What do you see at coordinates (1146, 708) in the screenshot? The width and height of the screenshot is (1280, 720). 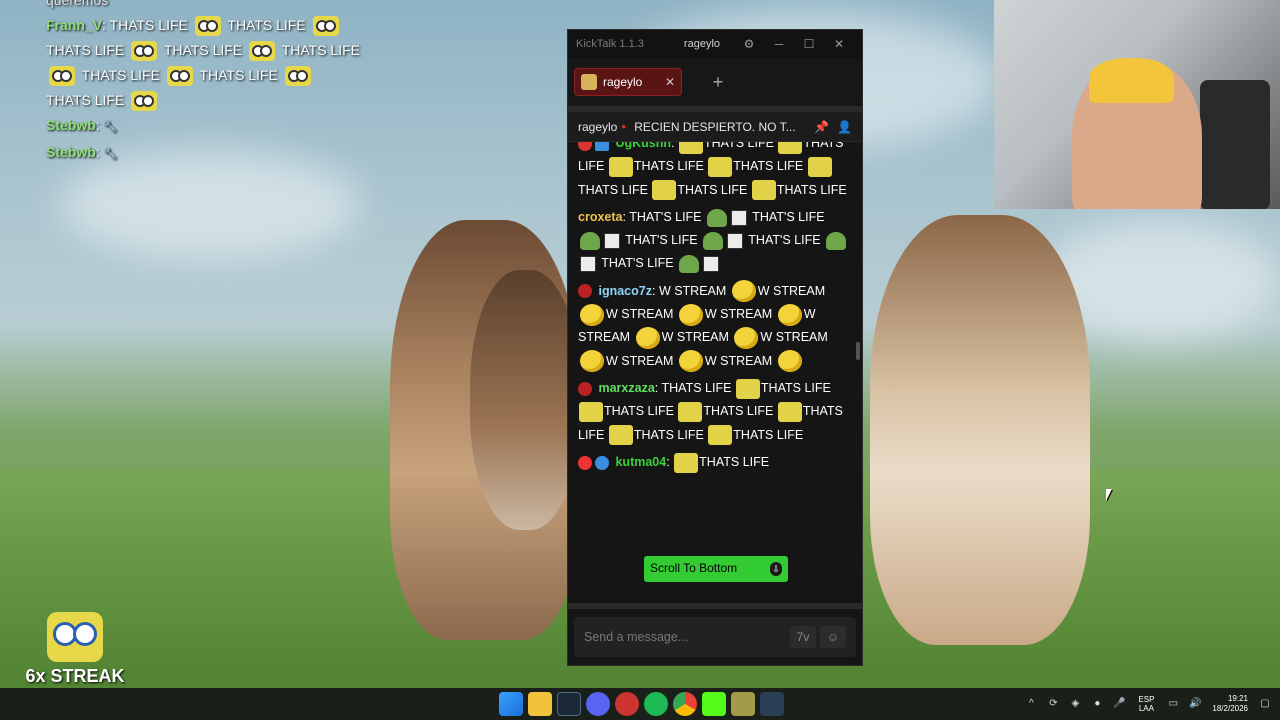 I see `keyboard-layout: LAA` at bounding box center [1146, 708].